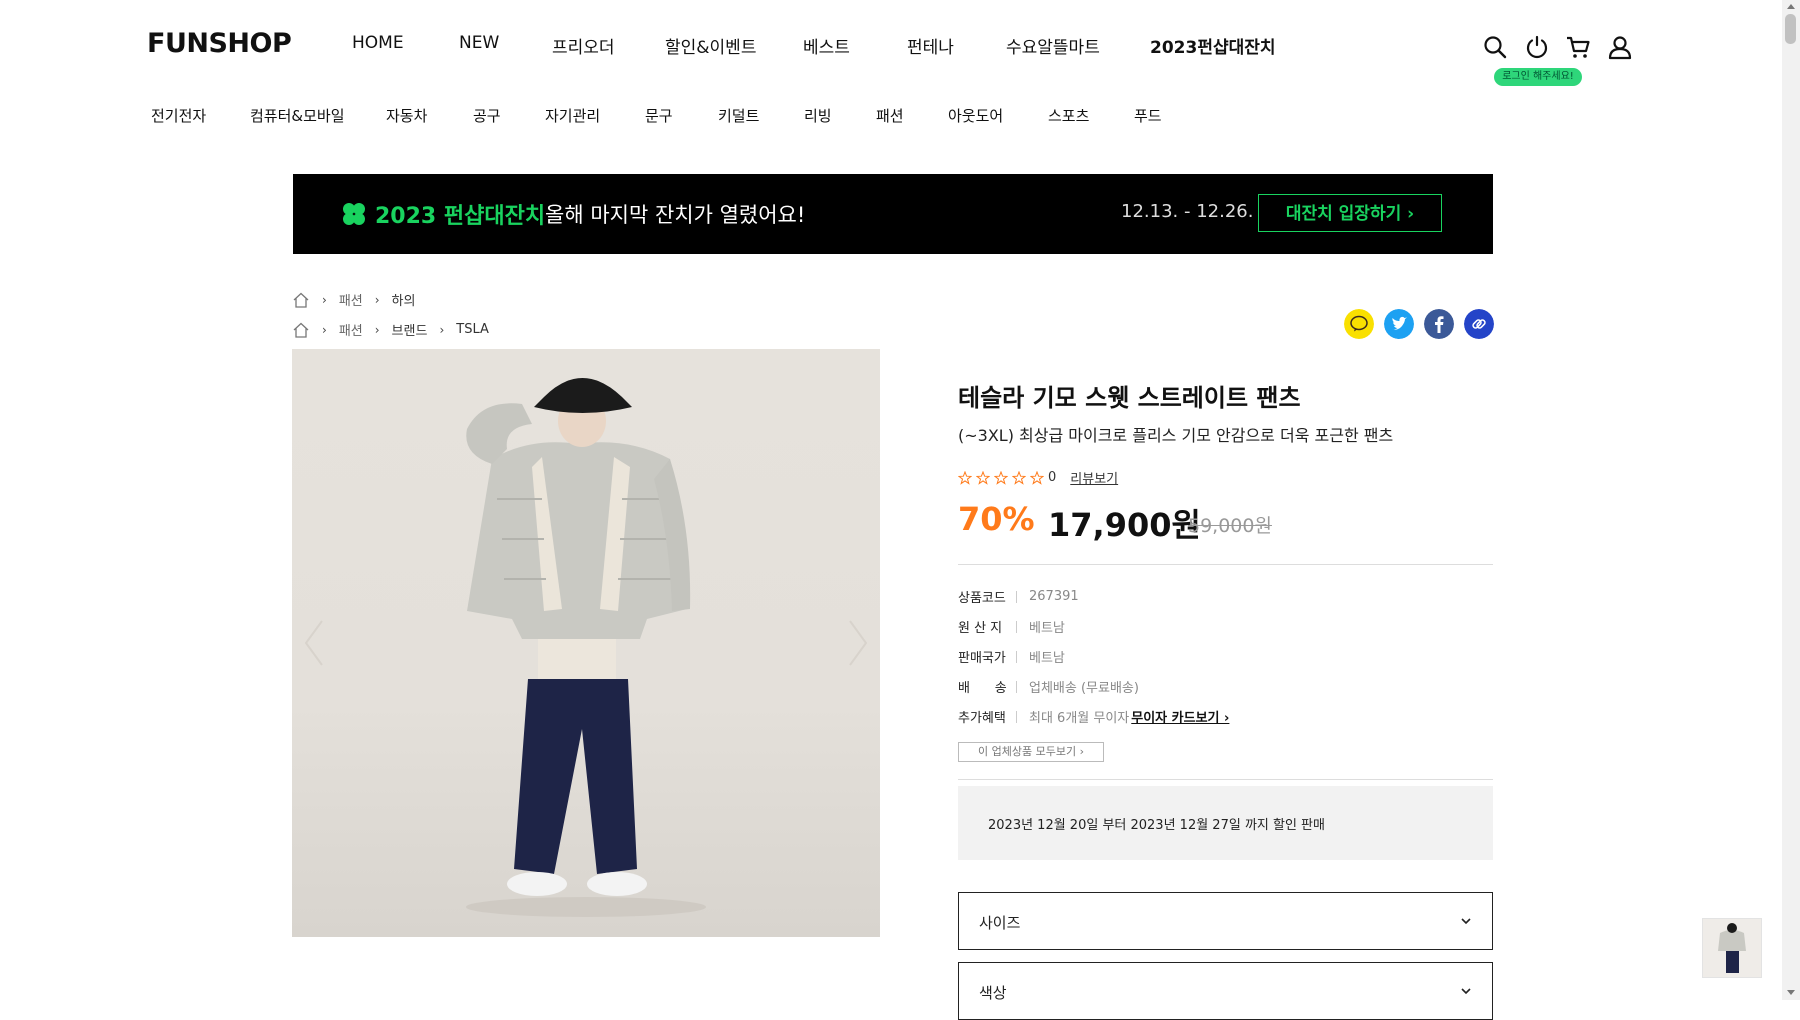 Image resolution: width=1800 pixels, height=1020 pixels. What do you see at coordinates (1129, 398) in the screenshot?
I see `product-title: 테슬라 기모 스웻 스트레이트 팬츠` at bounding box center [1129, 398].